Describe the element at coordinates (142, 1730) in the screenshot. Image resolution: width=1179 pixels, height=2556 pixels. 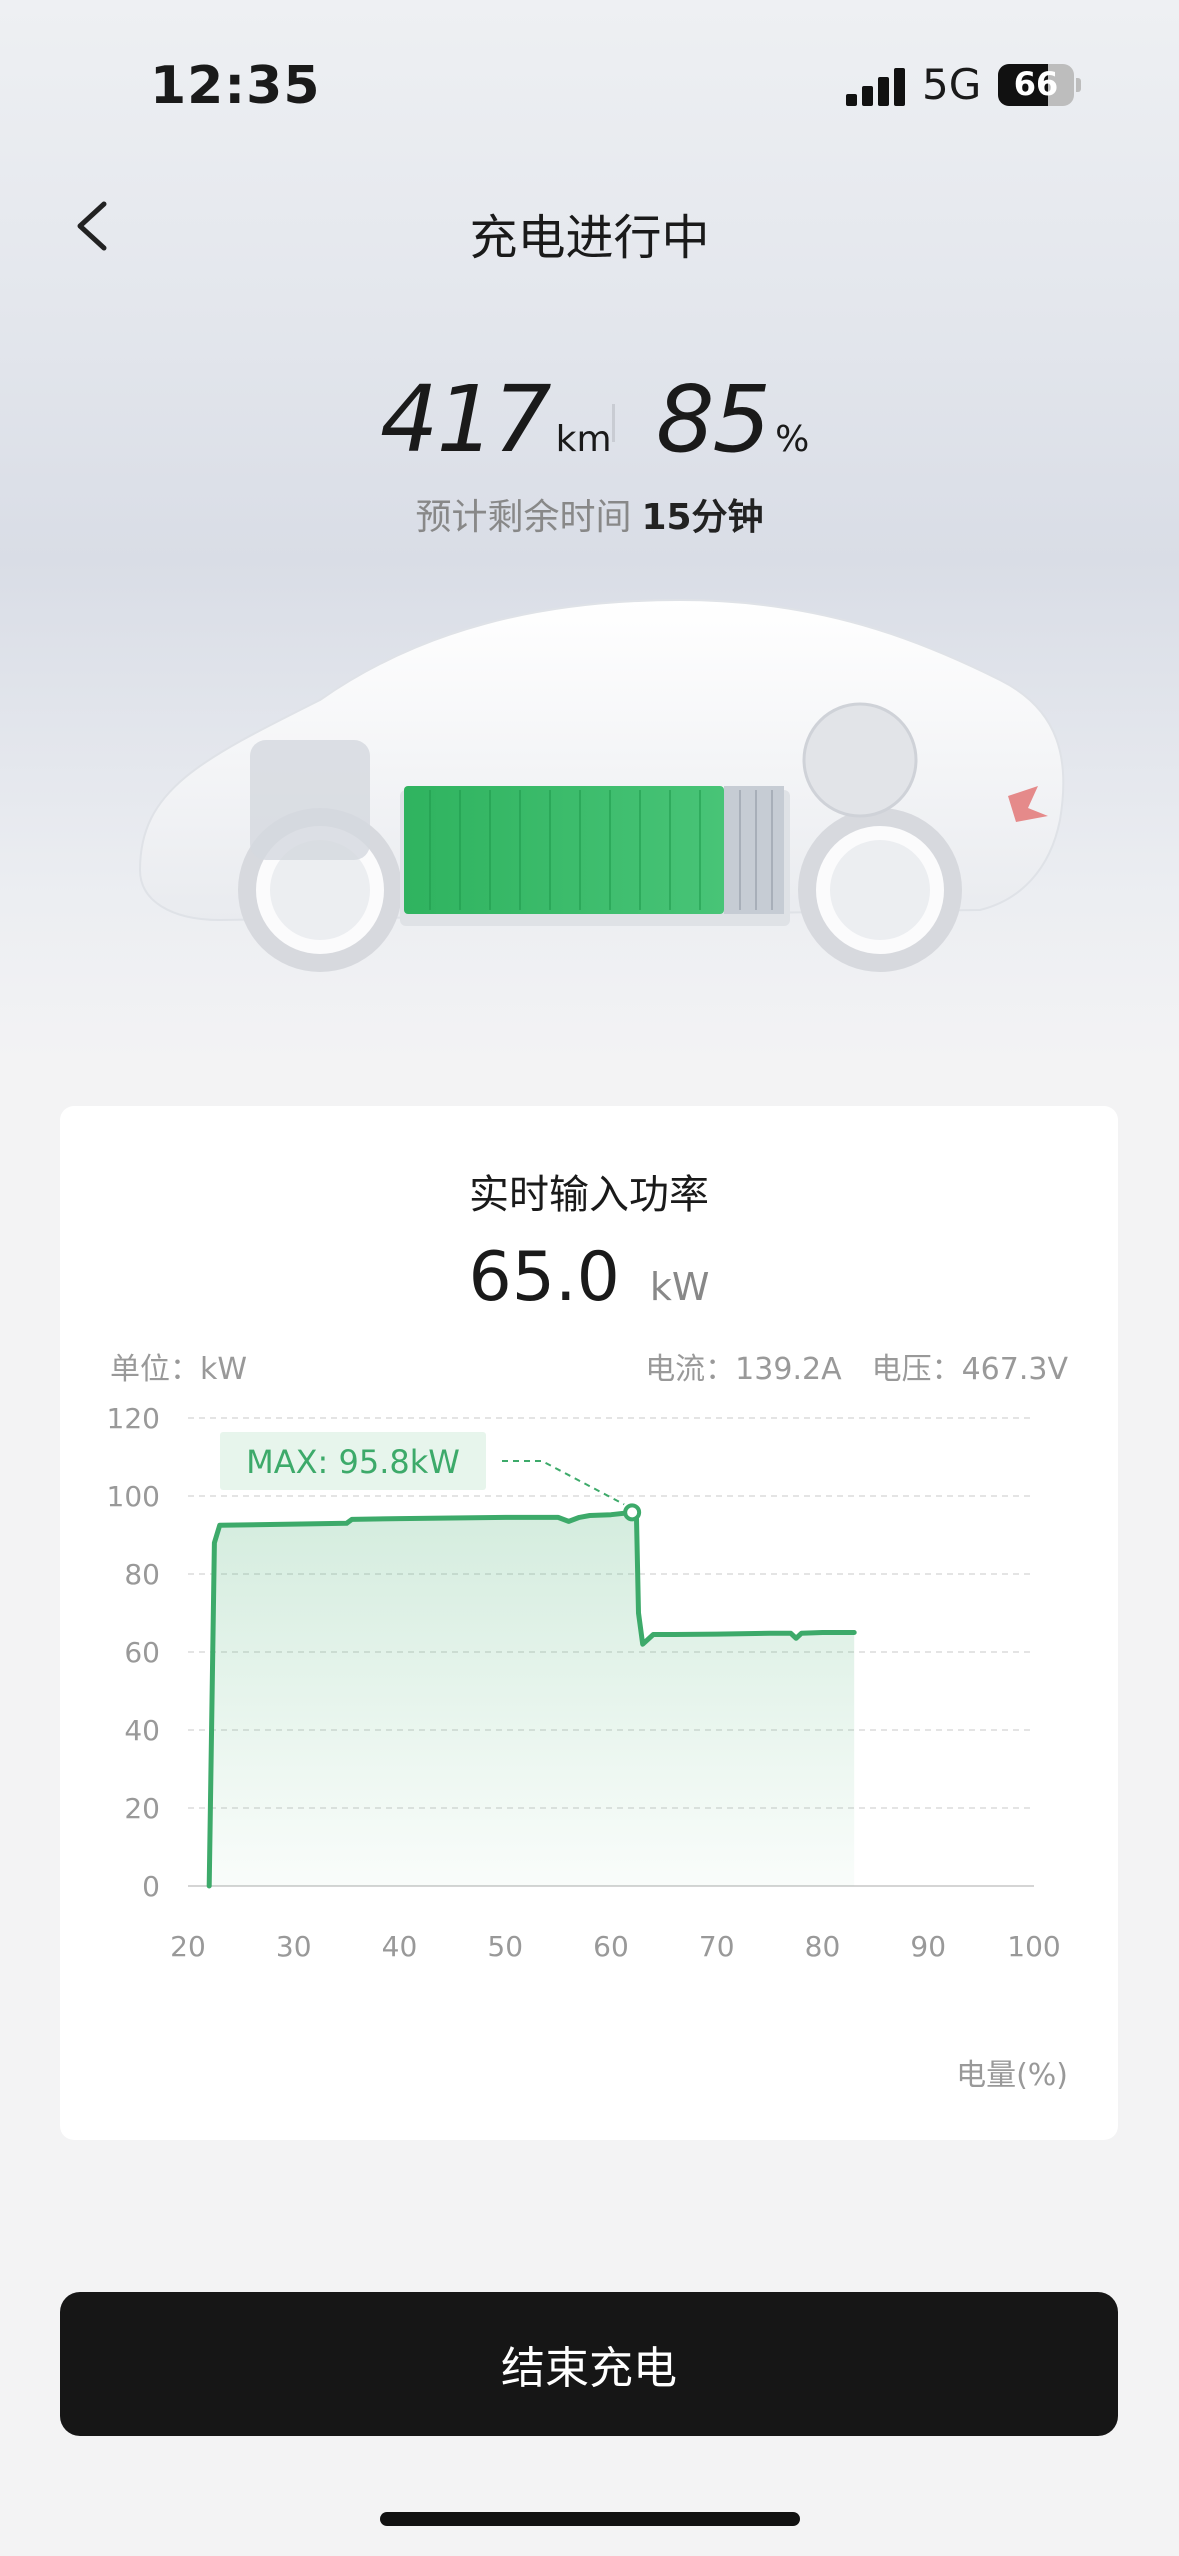
I see `y-tick-label: 40` at that location.